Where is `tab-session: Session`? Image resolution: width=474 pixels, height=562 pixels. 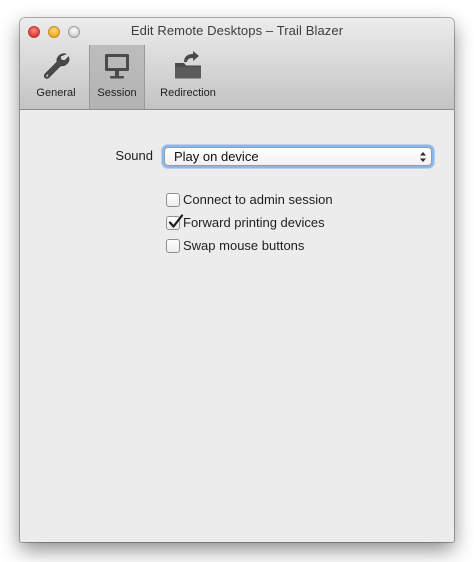 tab-session: Session is located at coordinates (117, 77).